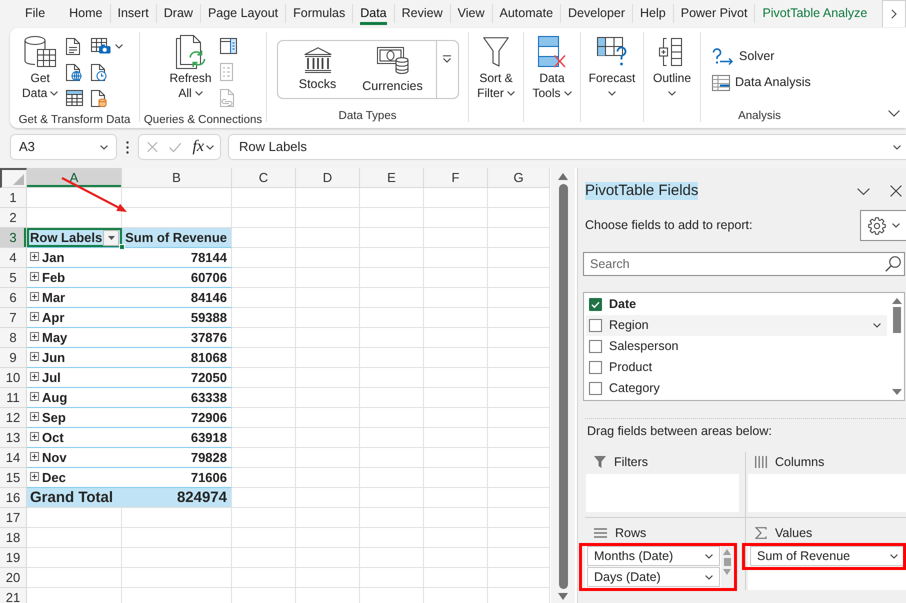  Describe the element at coordinates (13, 558) in the screenshot. I see `row-header: 19` at that location.